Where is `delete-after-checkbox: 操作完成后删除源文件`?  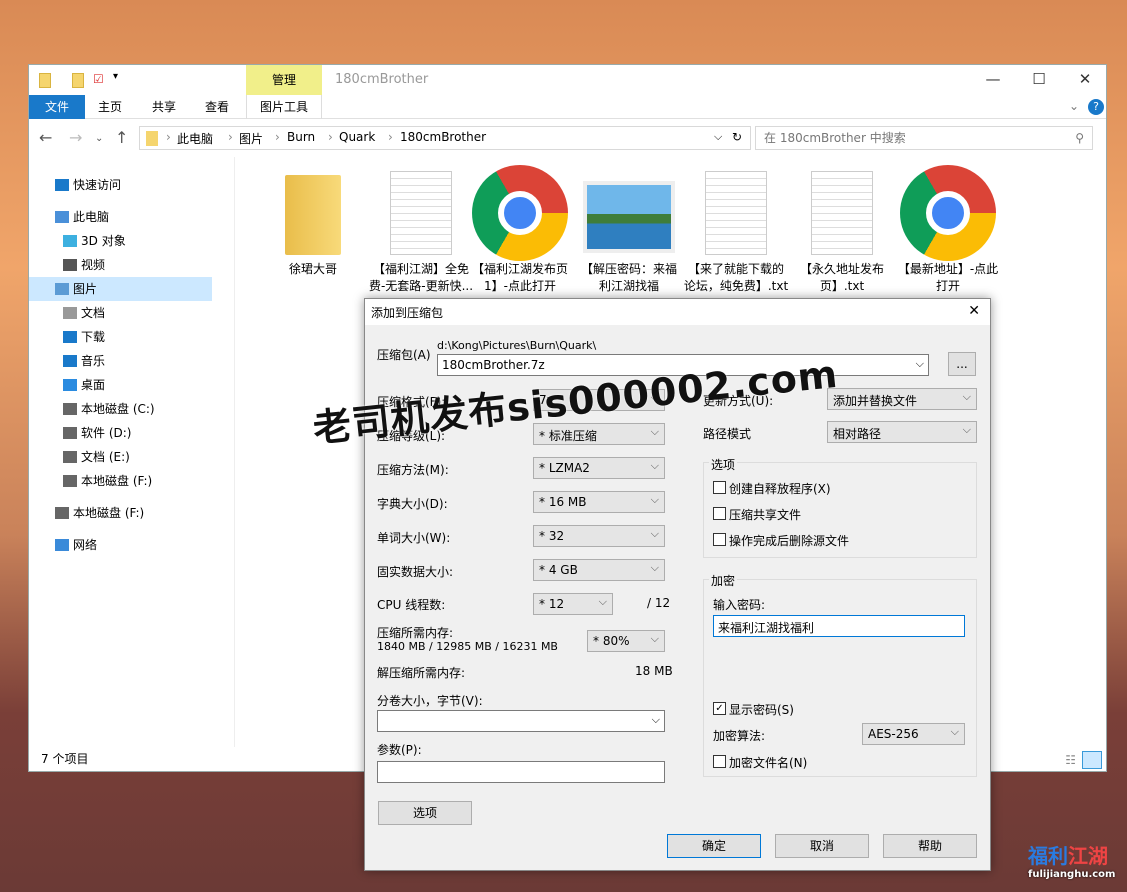 delete-after-checkbox: 操作完成后删除源文件 is located at coordinates (781, 540).